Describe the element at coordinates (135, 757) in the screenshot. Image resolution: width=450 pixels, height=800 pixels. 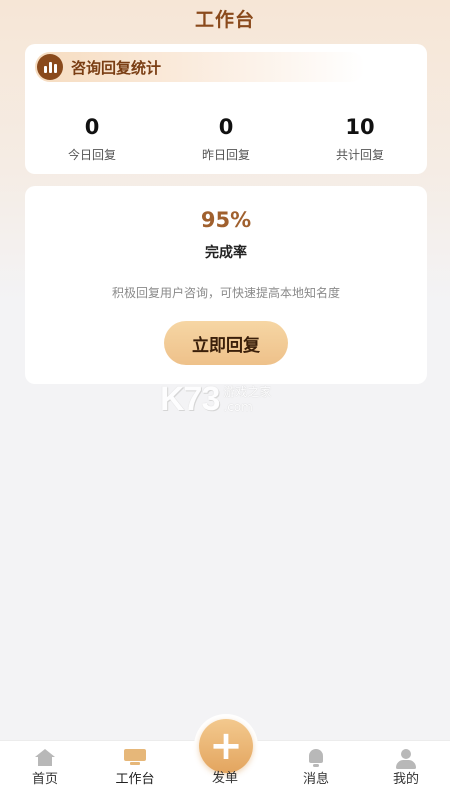
I see `desk-icon` at that location.